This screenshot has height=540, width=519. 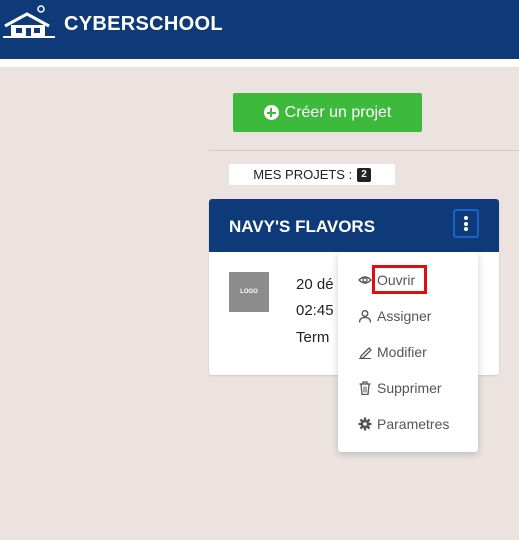 I want to click on menu-item-assign-label: Assigner, so click(x=404, y=316).